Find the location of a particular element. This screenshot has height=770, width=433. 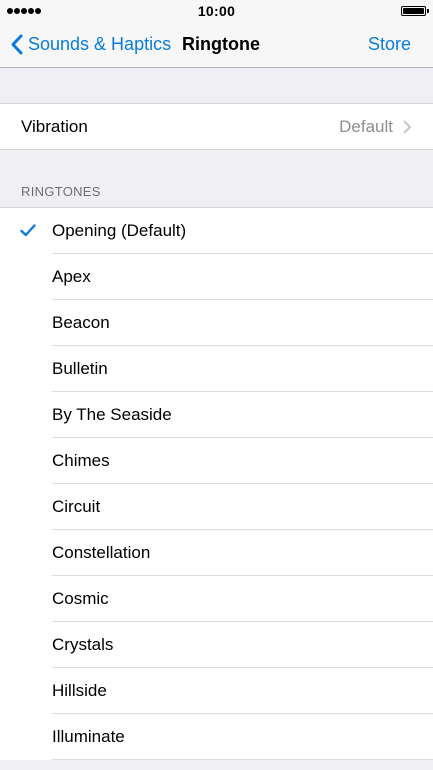

ringtone-label: Chimes is located at coordinates (81, 460).